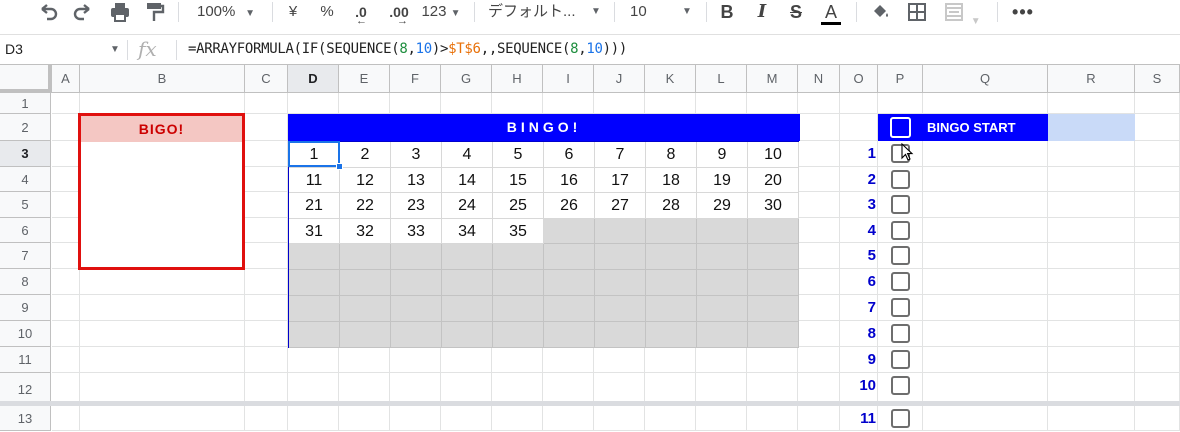 This screenshot has width=1180, height=432. Describe the element at coordinates (162, 79) in the screenshot. I see `column-header-b: B` at that location.